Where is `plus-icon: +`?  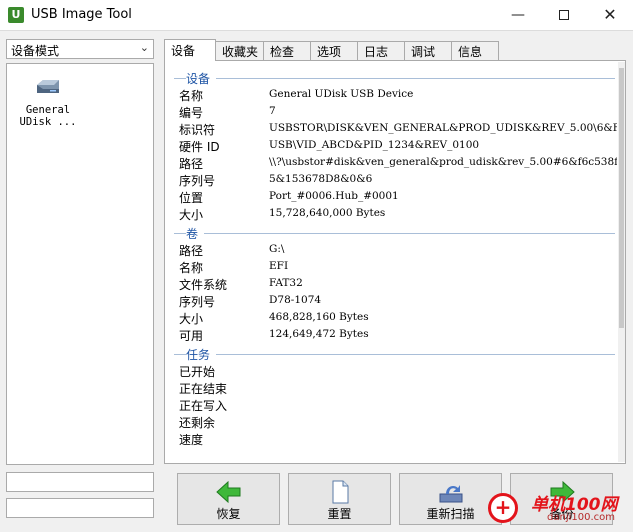
plus-icon: + is located at coordinates (503, 508).